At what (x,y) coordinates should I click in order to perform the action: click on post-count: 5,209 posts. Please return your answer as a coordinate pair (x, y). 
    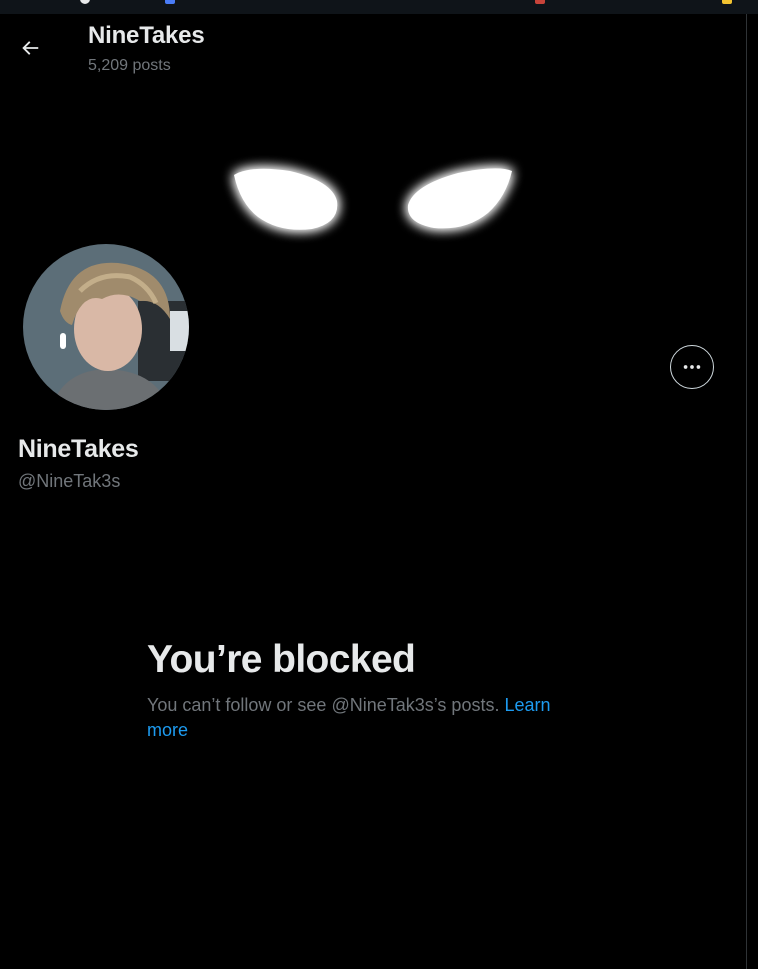
    Looking at the image, I should click on (129, 65).